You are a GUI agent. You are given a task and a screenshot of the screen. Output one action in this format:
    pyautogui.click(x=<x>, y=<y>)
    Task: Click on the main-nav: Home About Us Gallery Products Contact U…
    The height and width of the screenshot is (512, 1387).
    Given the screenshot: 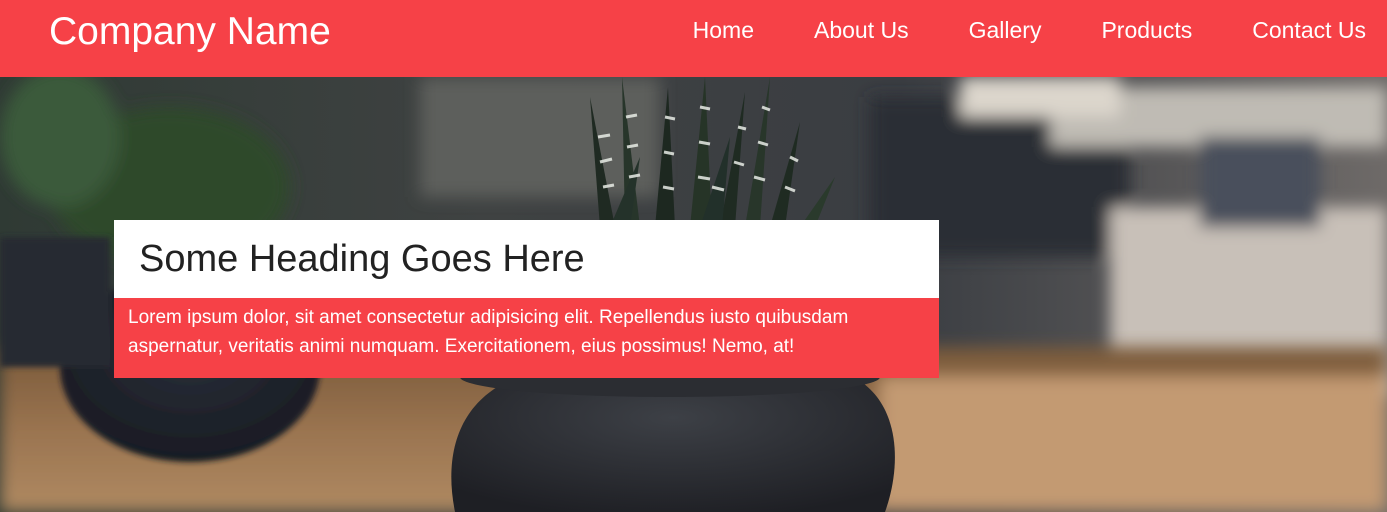 What is the action you would take?
    pyautogui.click(x=1029, y=30)
    